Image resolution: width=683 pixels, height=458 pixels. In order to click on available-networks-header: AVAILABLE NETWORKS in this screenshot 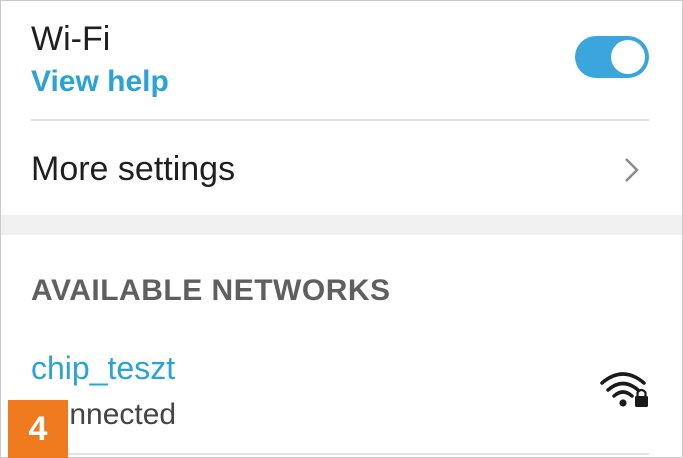, I will do `click(211, 290)`.